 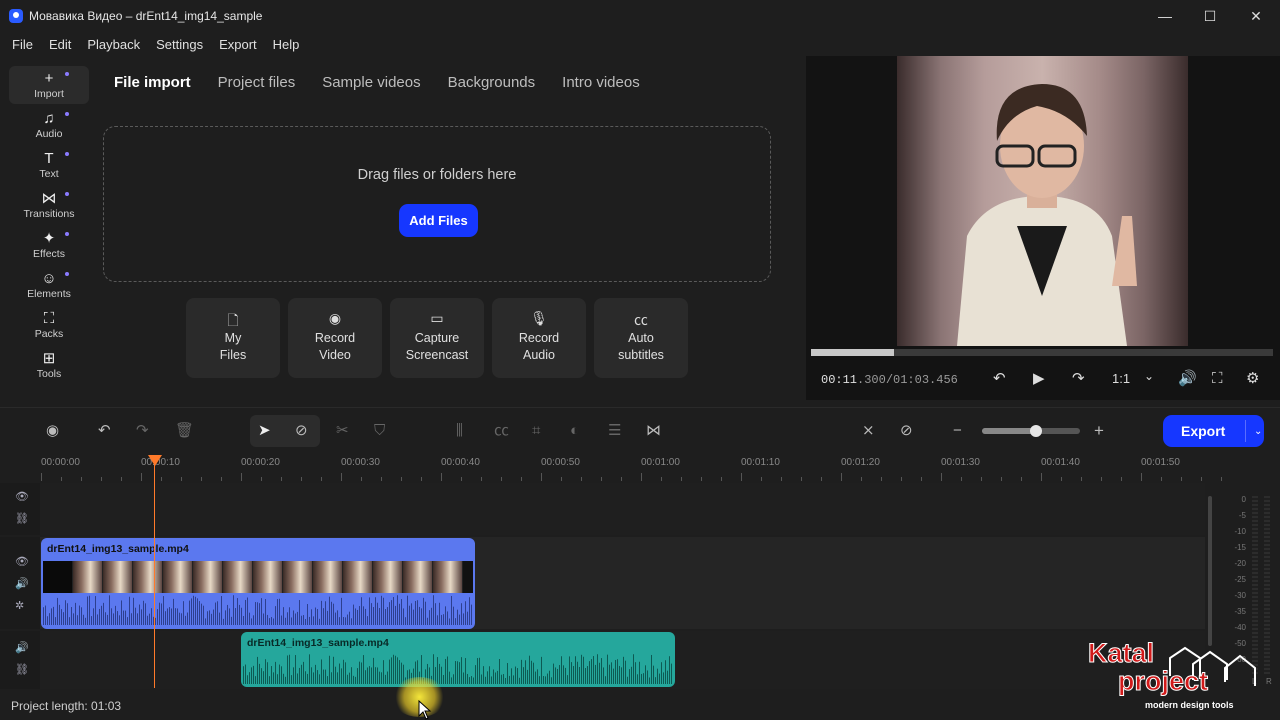 What do you see at coordinates (459, 431) in the screenshot?
I see `split-audio-icon: ⫼` at bounding box center [459, 431].